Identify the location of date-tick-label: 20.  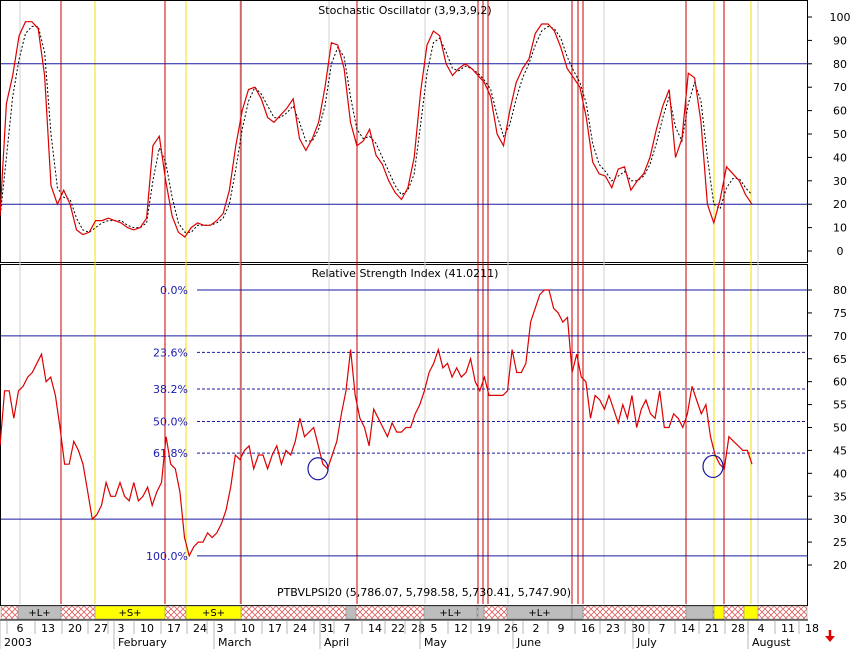
(75, 628).